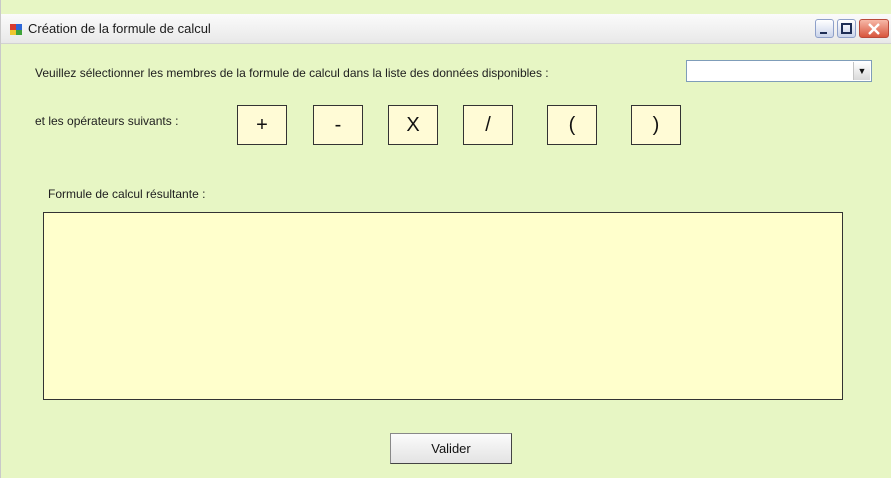  Describe the element at coordinates (127, 194) in the screenshot. I see `result-label: Formule de calcul résultante :` at that location.